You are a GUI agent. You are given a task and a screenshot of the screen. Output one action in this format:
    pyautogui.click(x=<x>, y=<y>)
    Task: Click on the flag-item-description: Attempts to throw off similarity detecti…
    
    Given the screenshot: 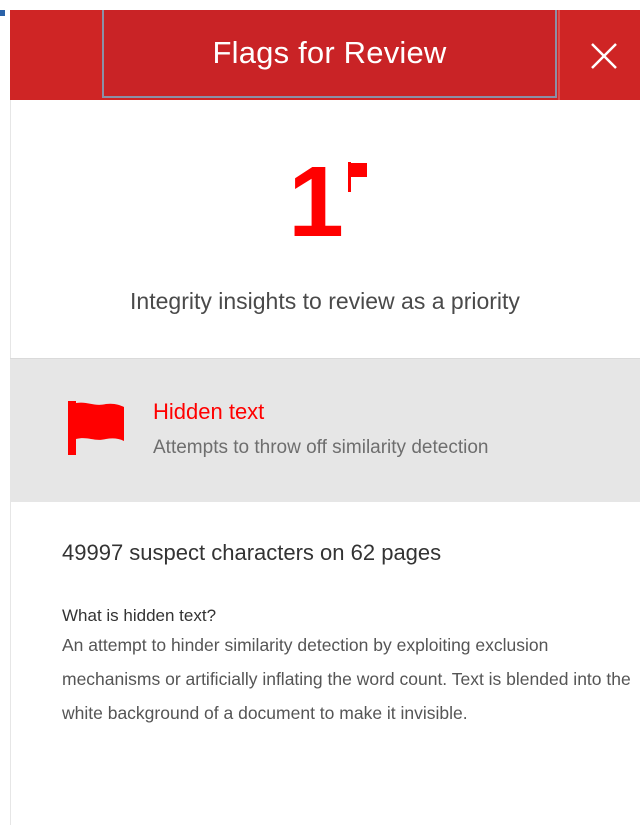 What is the action you would take?
    pyautogui.click(x=321, y=447)
    